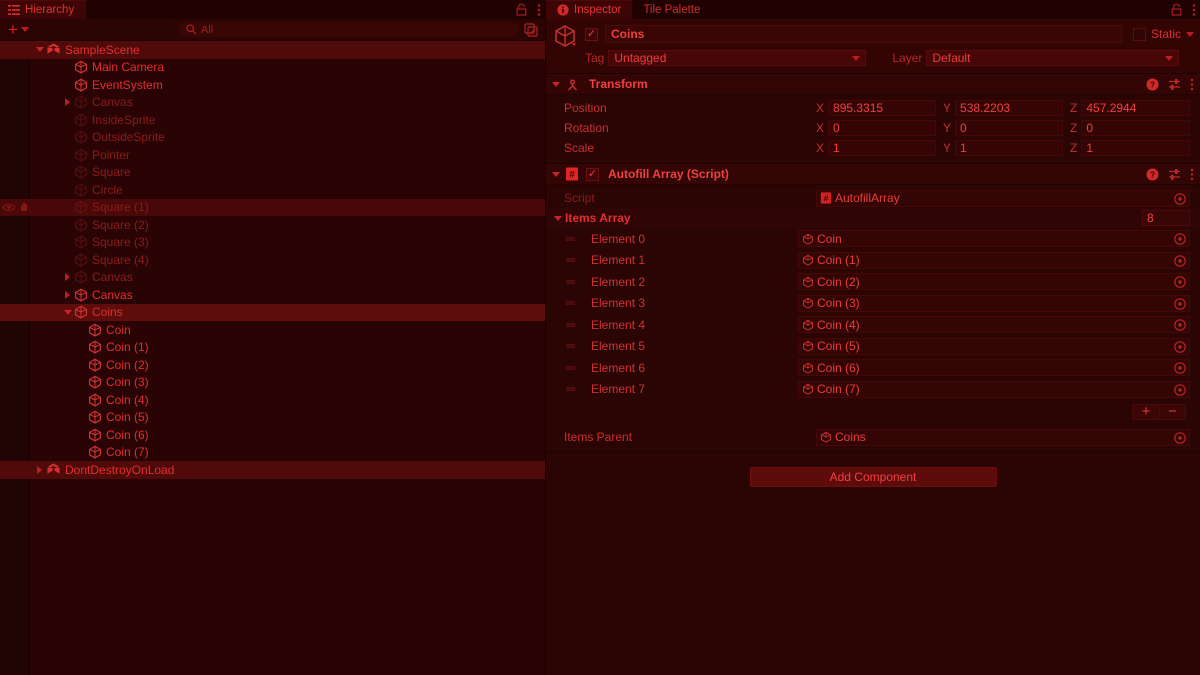  What do you see at coordinates (272, 312) in the screenshot?
I see `hierarchy-item-coins: Coins` at bounding box center [272, 312].